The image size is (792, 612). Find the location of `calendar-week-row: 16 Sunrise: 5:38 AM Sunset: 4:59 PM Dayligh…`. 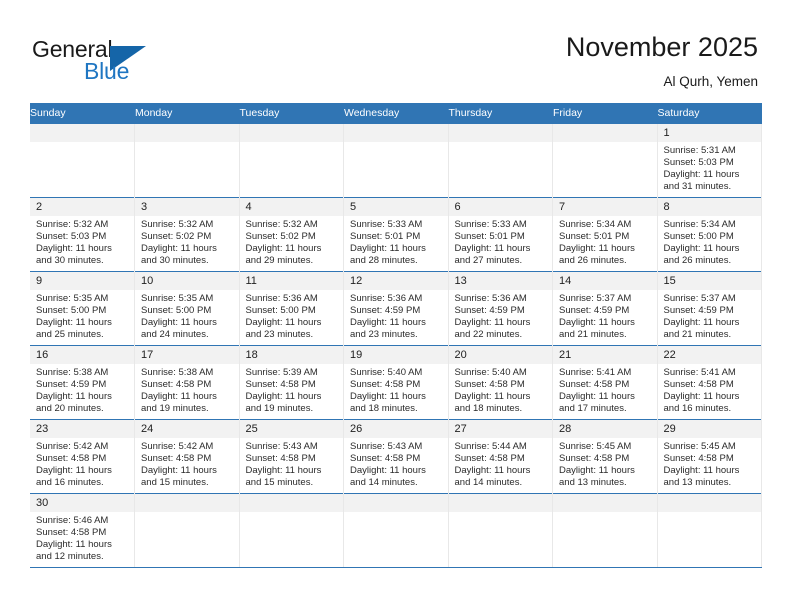

calendar-week-row: 16 Sunrise: 5:38 AM Sunset: 4:59 PM Dayligh… is located at coordinates (396, 382).